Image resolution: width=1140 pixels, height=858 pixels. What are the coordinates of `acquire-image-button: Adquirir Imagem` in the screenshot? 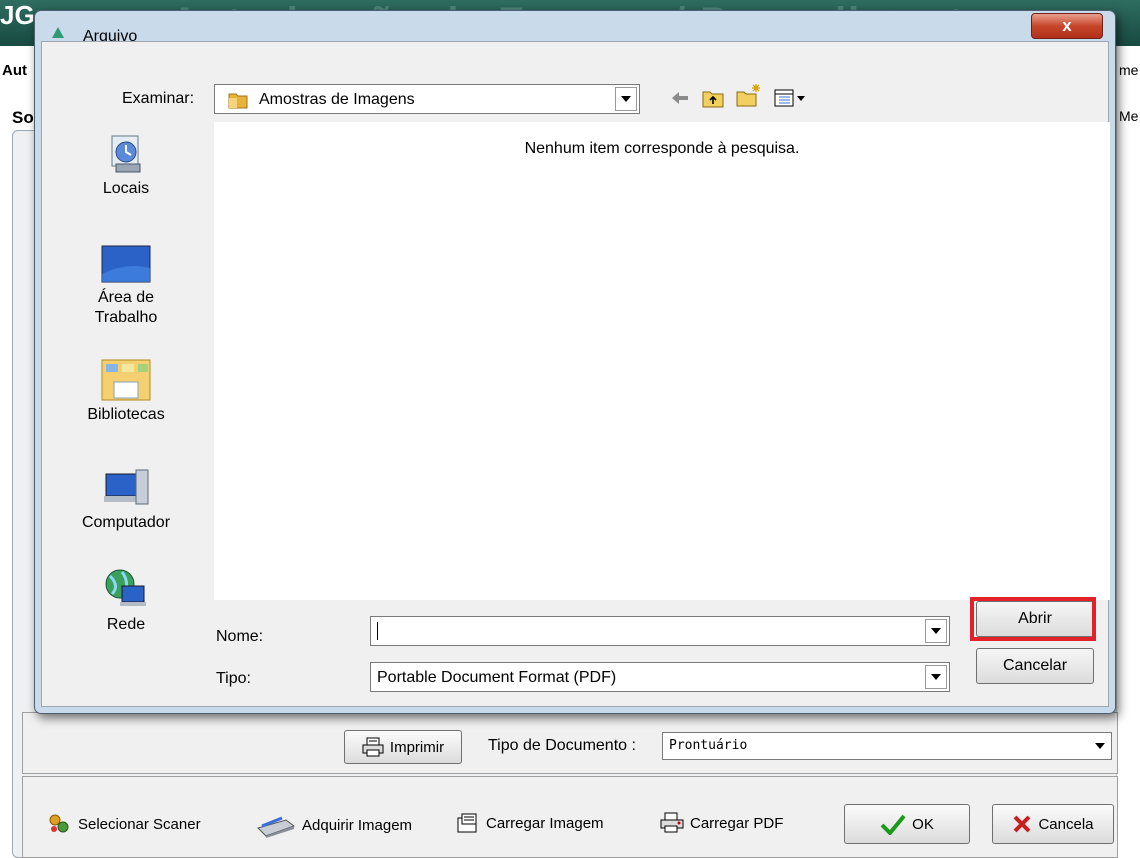 It's located at (334, 825).